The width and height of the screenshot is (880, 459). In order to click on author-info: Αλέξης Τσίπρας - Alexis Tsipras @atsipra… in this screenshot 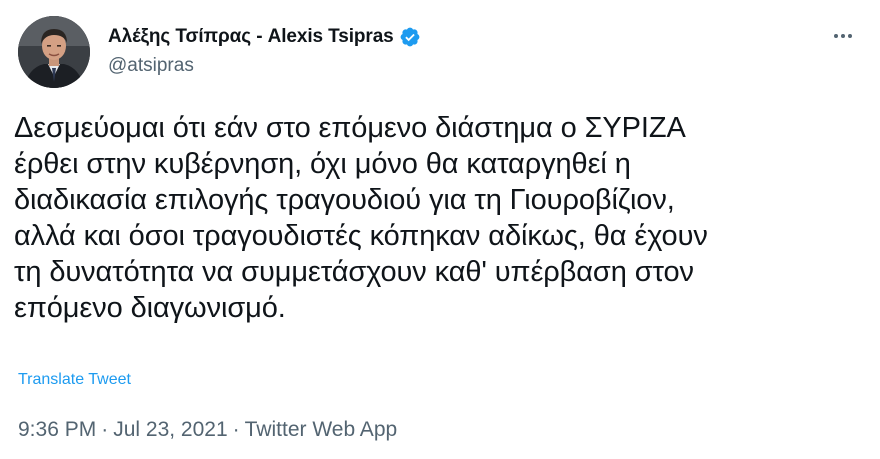, I will do `click(264, 51)`.